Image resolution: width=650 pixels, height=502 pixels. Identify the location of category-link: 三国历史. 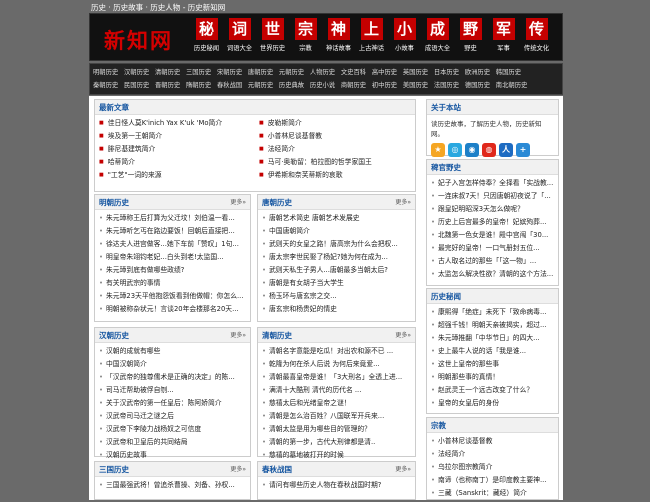
(198, 72).